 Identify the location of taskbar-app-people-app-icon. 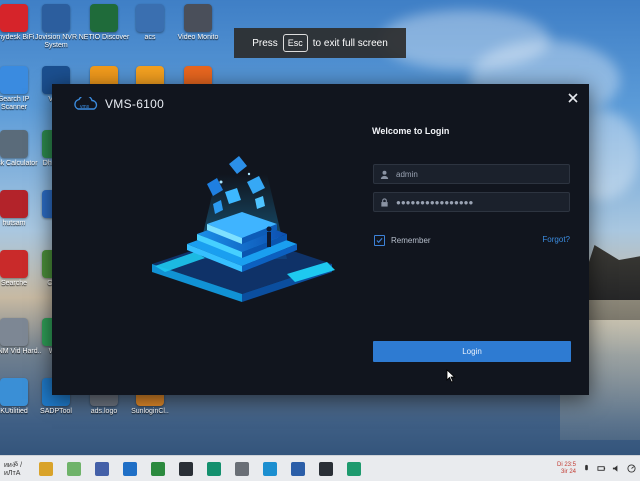
(242, 468).